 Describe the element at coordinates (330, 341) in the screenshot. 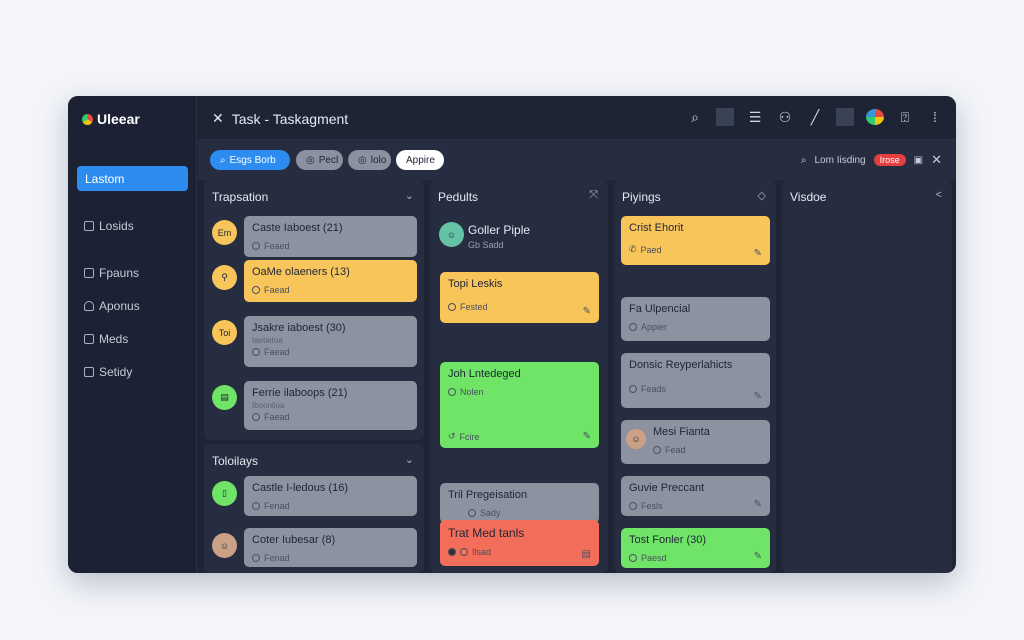

I see `task-card: Jsakre iaboest (30) Iaetietoa Faead` at that location.